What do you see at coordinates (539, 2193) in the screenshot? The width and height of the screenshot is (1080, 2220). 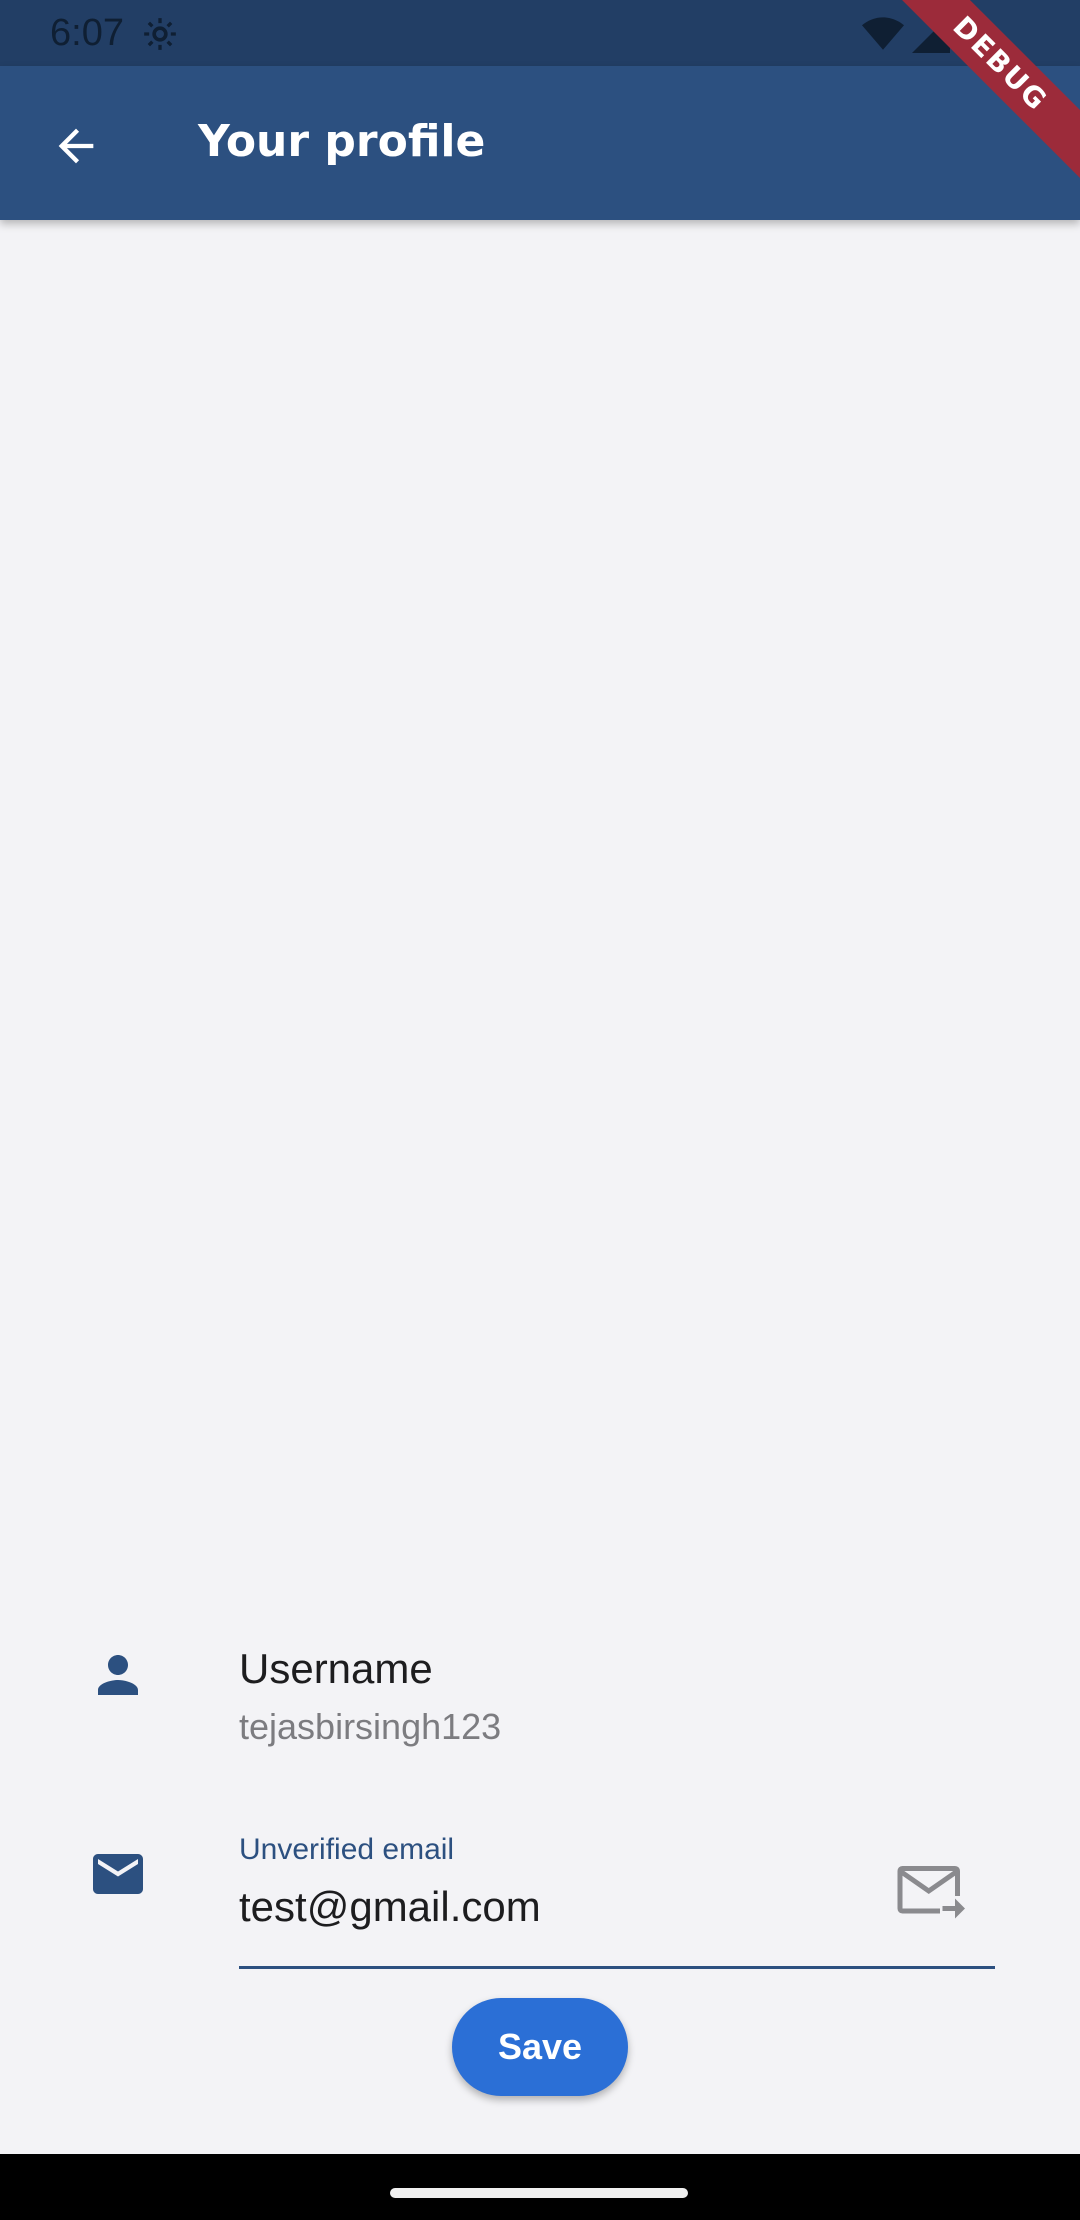 I see `home-indicator` at bounding box center [539, 2193].